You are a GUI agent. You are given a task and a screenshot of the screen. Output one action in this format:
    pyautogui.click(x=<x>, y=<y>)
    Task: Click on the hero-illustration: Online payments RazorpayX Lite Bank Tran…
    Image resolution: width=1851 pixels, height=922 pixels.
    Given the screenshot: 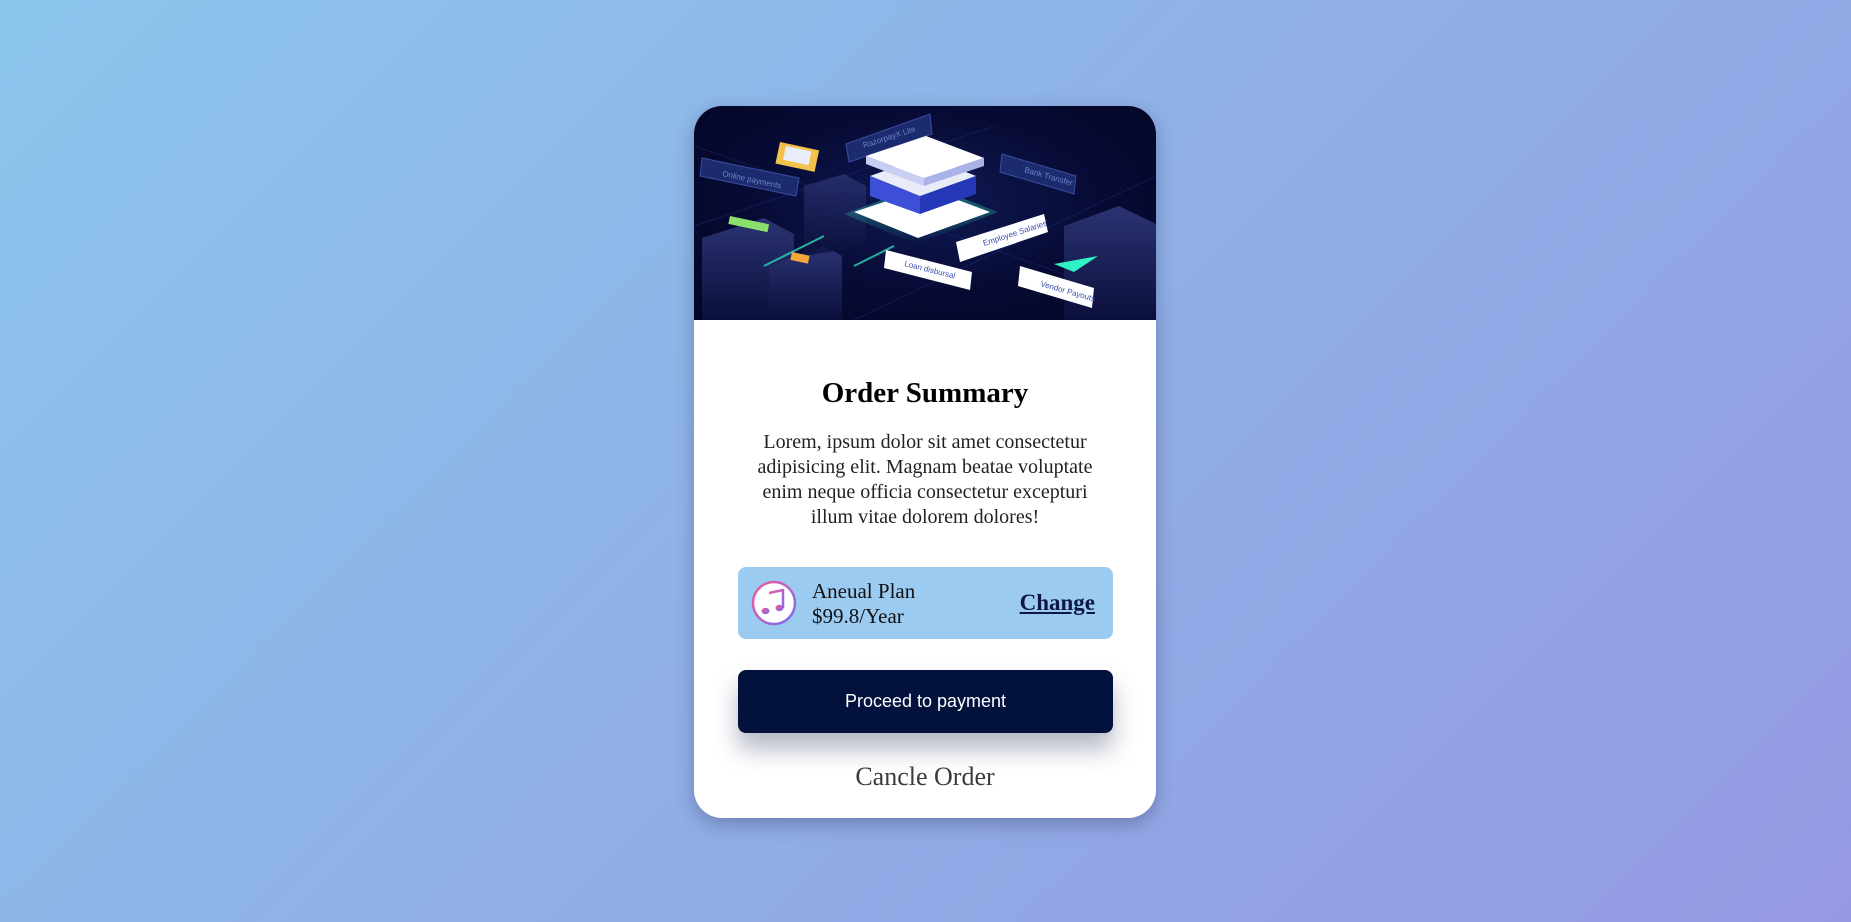 What is the action you would take?
    pyautogui.click(x=925, y=213)
    